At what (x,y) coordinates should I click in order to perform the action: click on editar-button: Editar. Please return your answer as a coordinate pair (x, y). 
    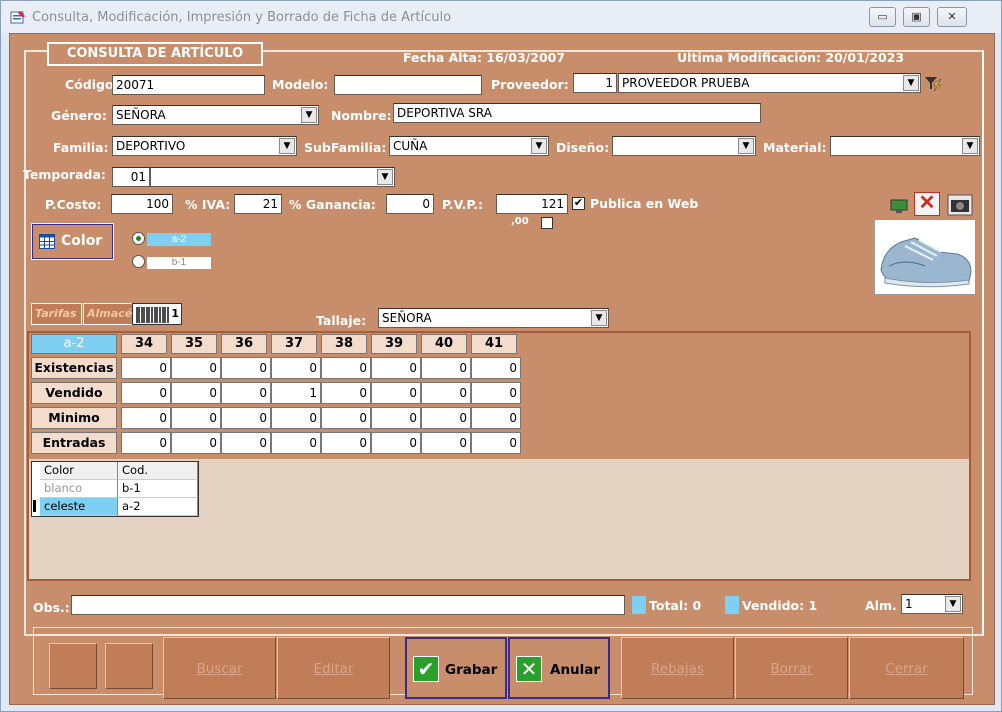
    Looking at the image, I should click on (333, 668).